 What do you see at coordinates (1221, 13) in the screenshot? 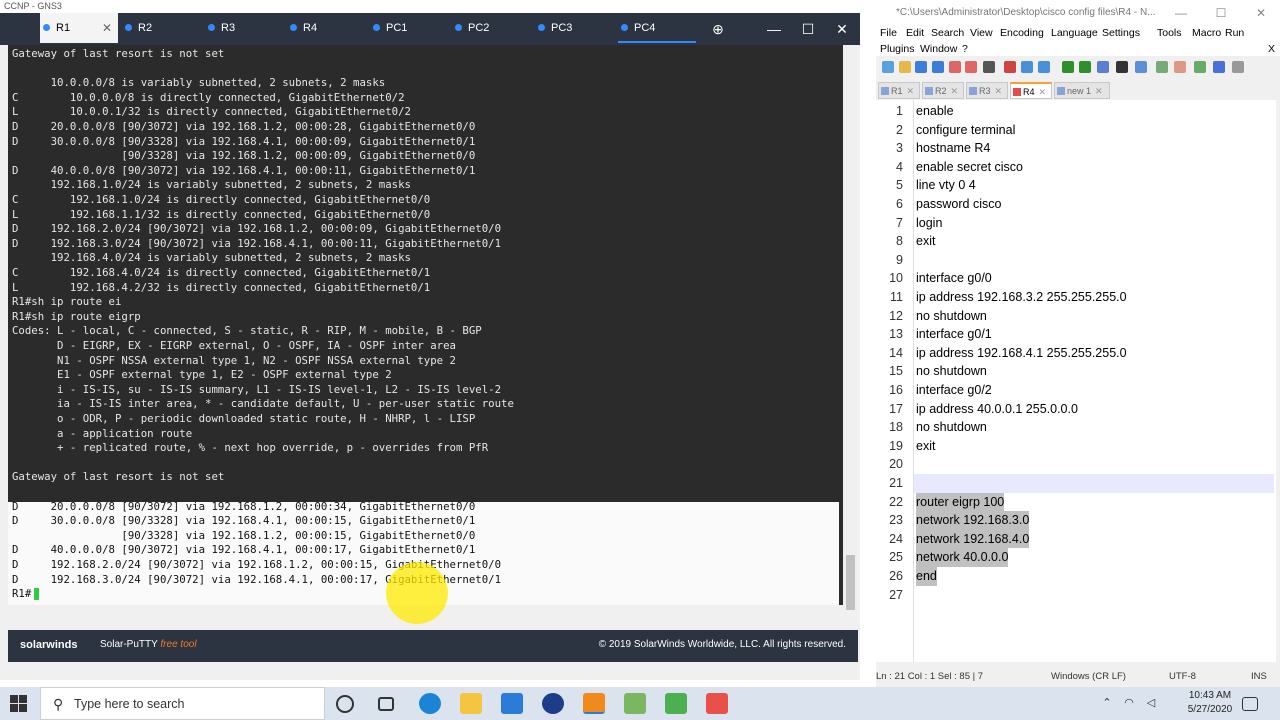
I see `npp-maximize-button: ☐` at bounding box center [1221, 13].